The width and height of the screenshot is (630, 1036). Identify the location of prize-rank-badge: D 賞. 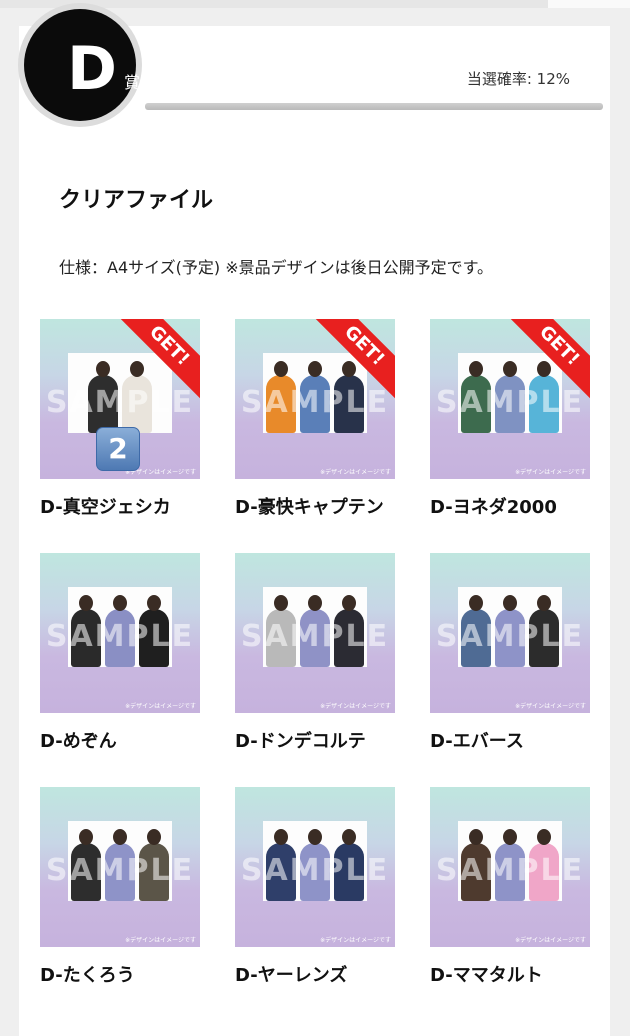
(82, 65).